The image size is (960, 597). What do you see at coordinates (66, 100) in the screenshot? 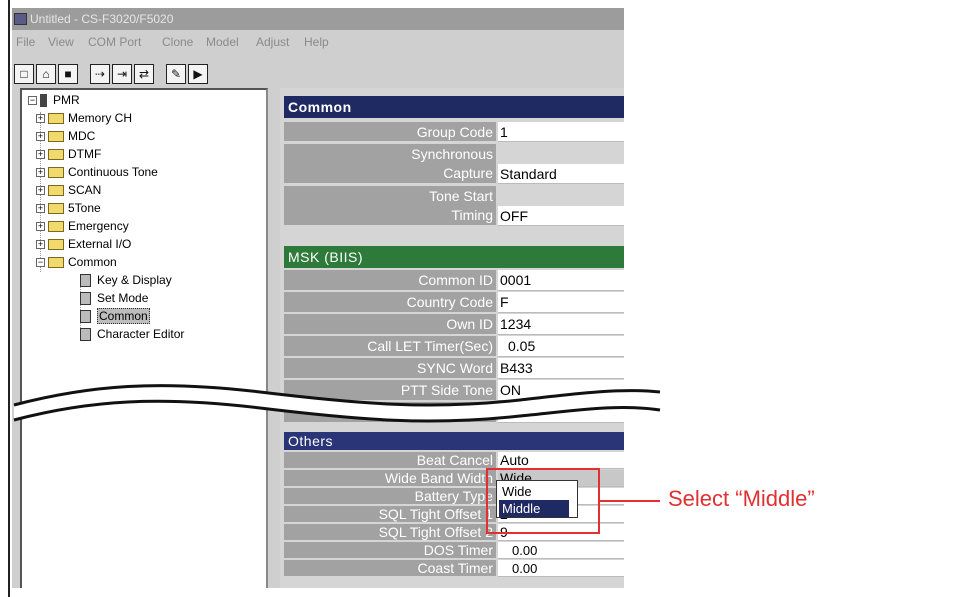
I see `tree-root-label: PMR` at bounding box center [66, 100].